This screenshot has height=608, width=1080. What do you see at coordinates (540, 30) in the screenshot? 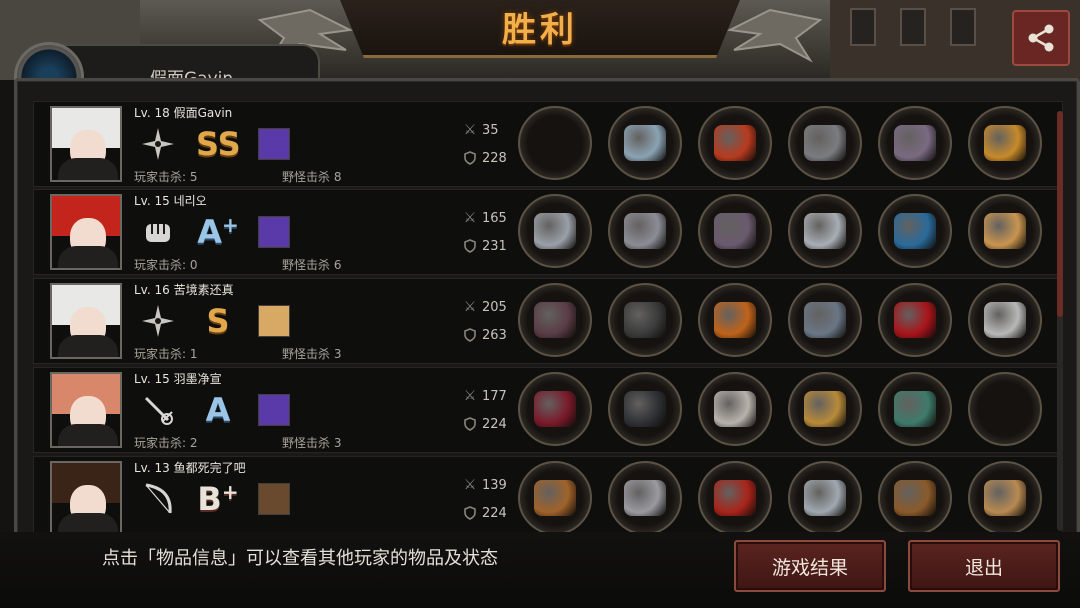
I see `victory-title: 胜利` at bounding box center [540, 30].